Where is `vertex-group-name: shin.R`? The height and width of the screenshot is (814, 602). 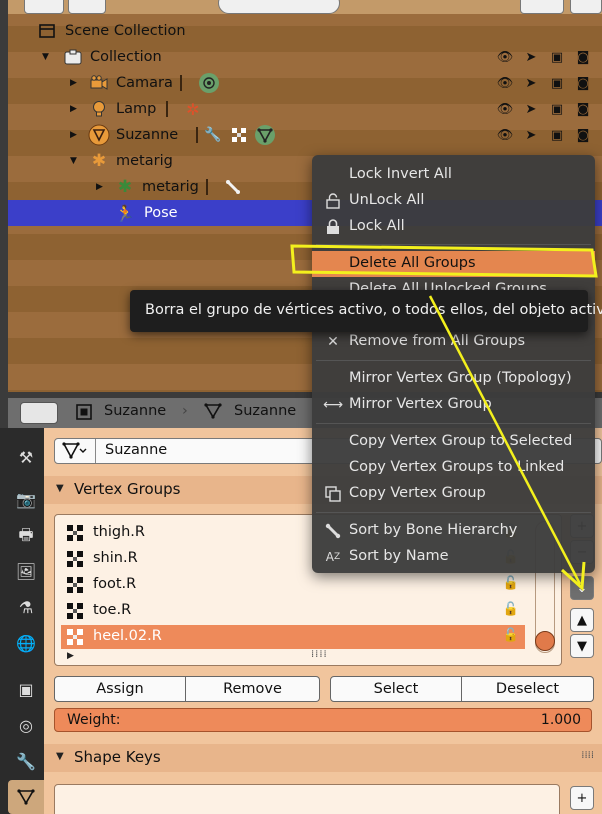 vertex-group-name: shin.R is located at coordinates (115, 558).